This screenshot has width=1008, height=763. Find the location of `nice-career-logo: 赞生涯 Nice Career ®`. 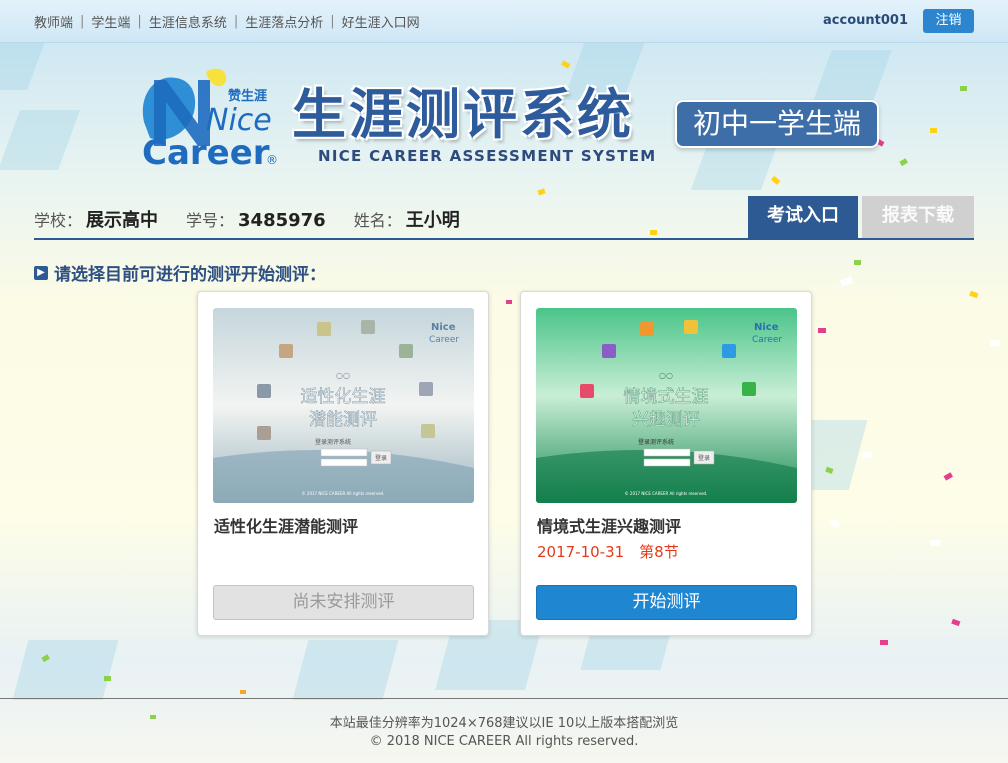

nice-career-logo: 赞生涯 Nice Career ® is located at coordinates (211, 118).